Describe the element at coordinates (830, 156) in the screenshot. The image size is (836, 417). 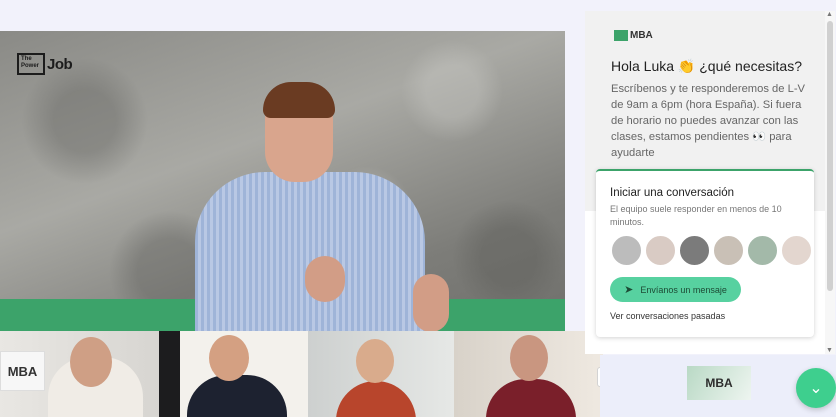
I see `scrollbar-thumb` at that location.